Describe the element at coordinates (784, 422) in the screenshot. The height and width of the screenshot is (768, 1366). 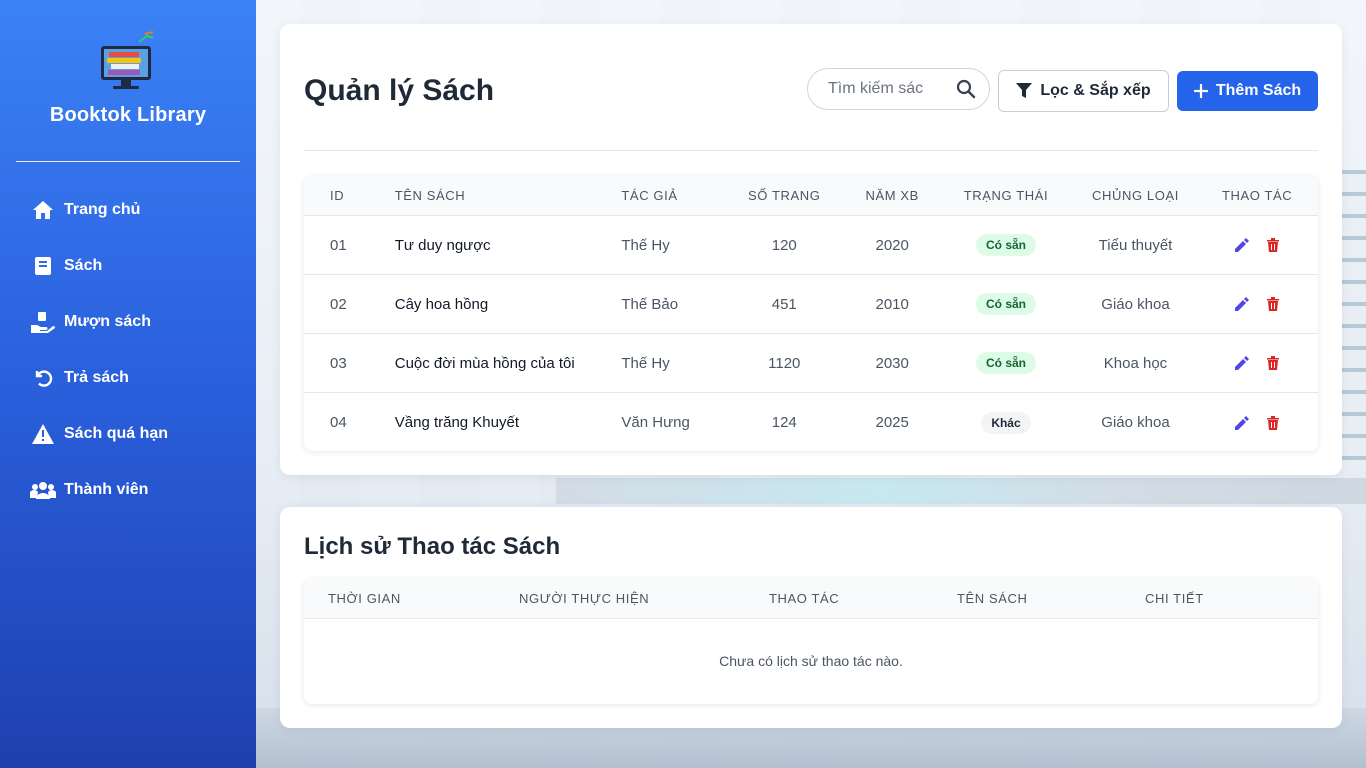
I see `cell-pages: 124` at that location.